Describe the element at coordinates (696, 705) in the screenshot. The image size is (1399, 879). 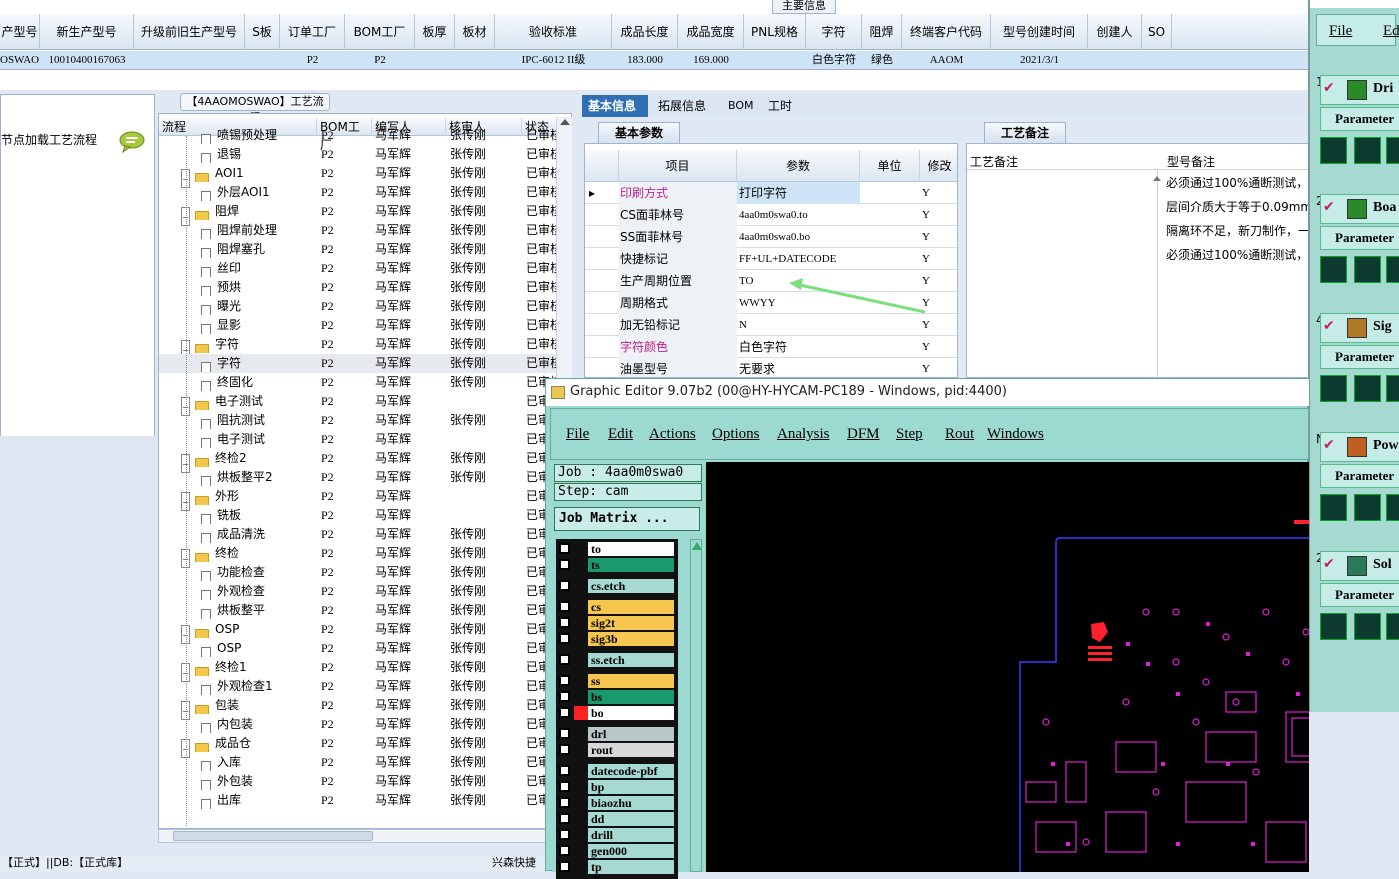
I see `layer-list-scrollbar` at that location.